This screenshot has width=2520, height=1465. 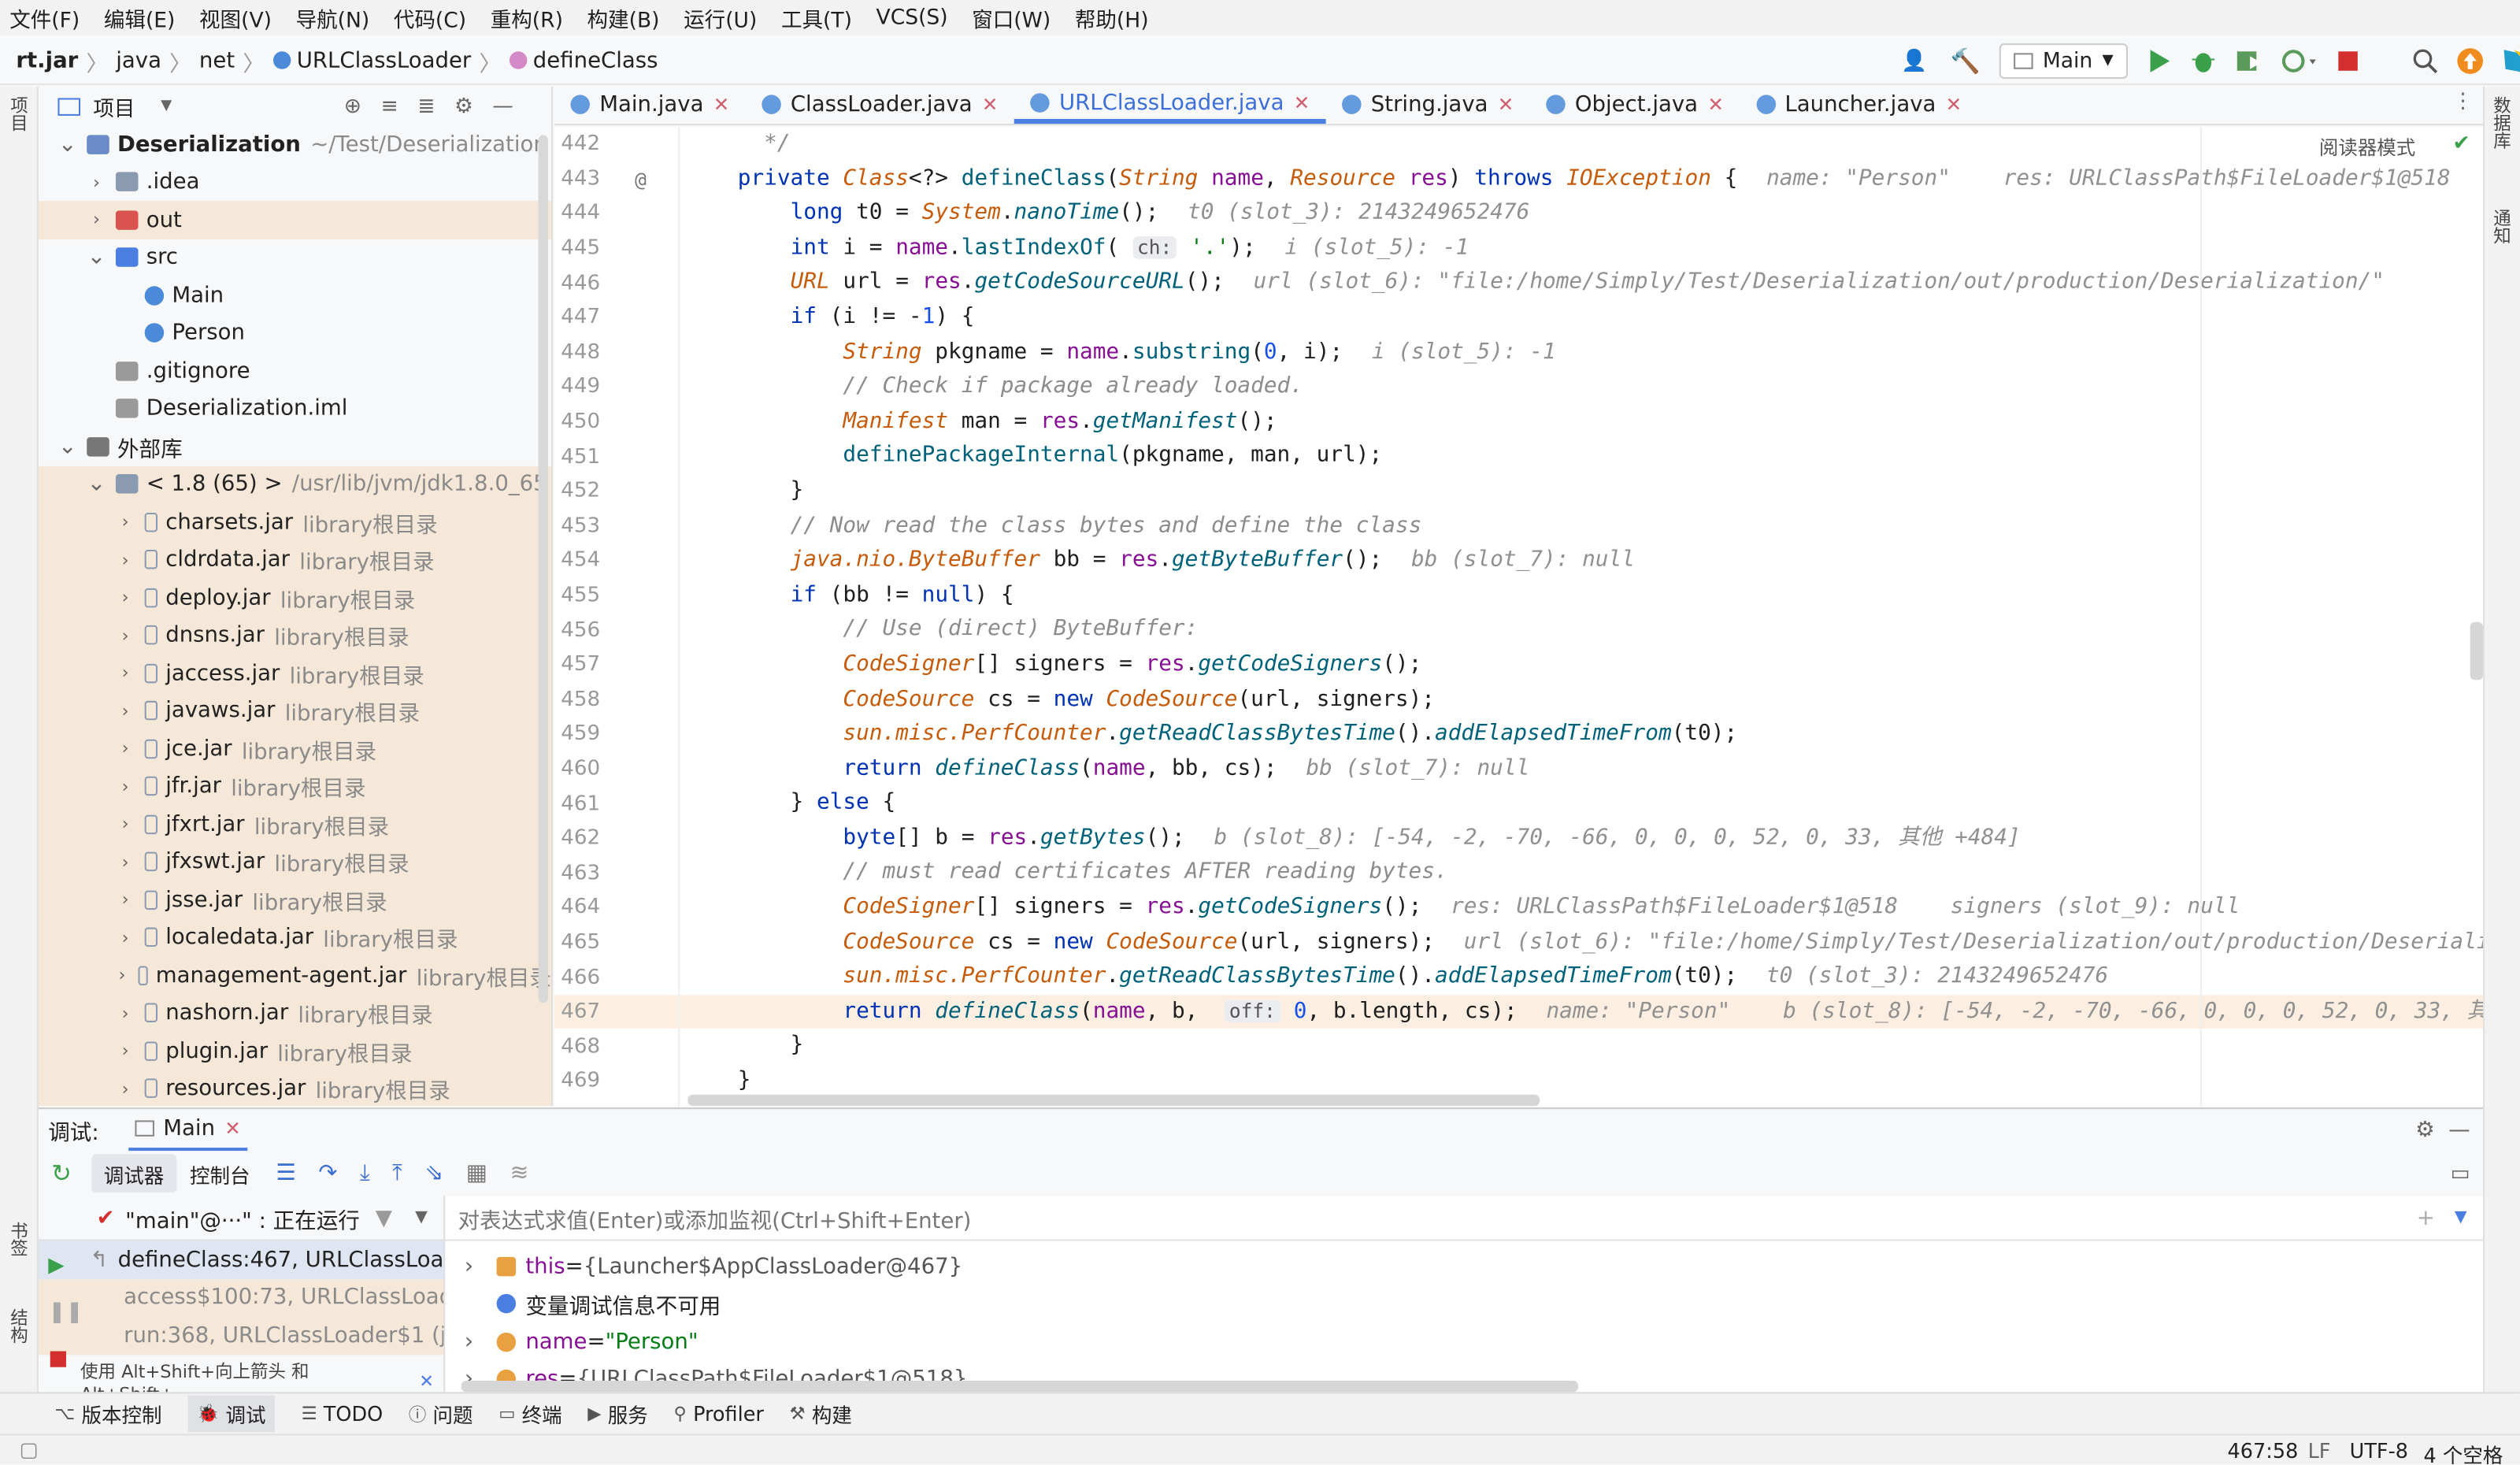 What do you see at coordinates (241, 1297) in the screenshot?
I see `stack-frame: access$100:73, URLClassLoader (j` at bounding box center [241, 1297].